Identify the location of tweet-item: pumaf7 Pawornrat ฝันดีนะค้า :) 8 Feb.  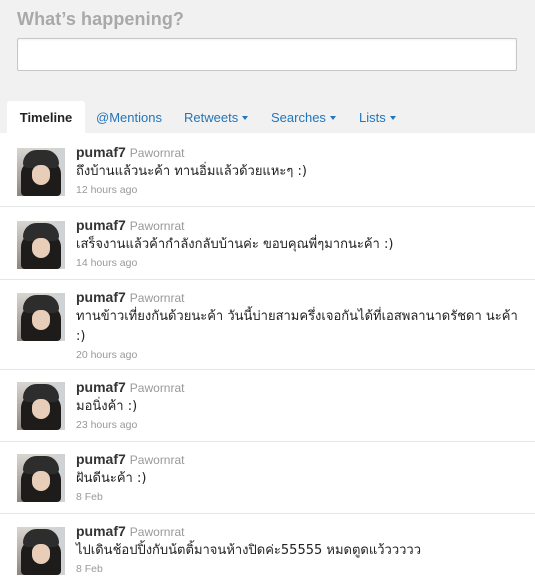
(267, 478).